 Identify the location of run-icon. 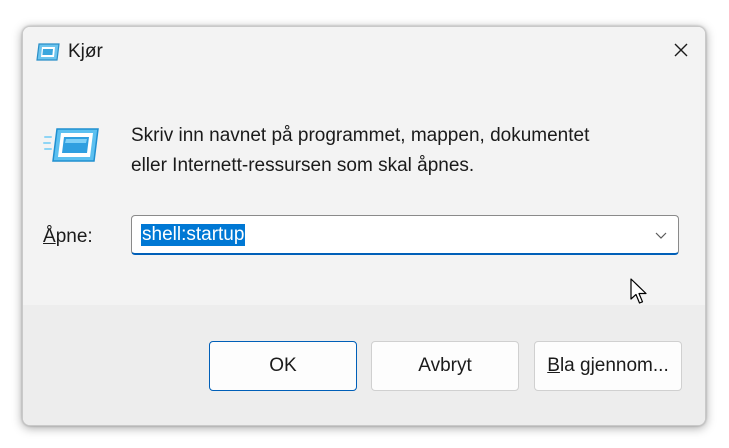
(48, 52).